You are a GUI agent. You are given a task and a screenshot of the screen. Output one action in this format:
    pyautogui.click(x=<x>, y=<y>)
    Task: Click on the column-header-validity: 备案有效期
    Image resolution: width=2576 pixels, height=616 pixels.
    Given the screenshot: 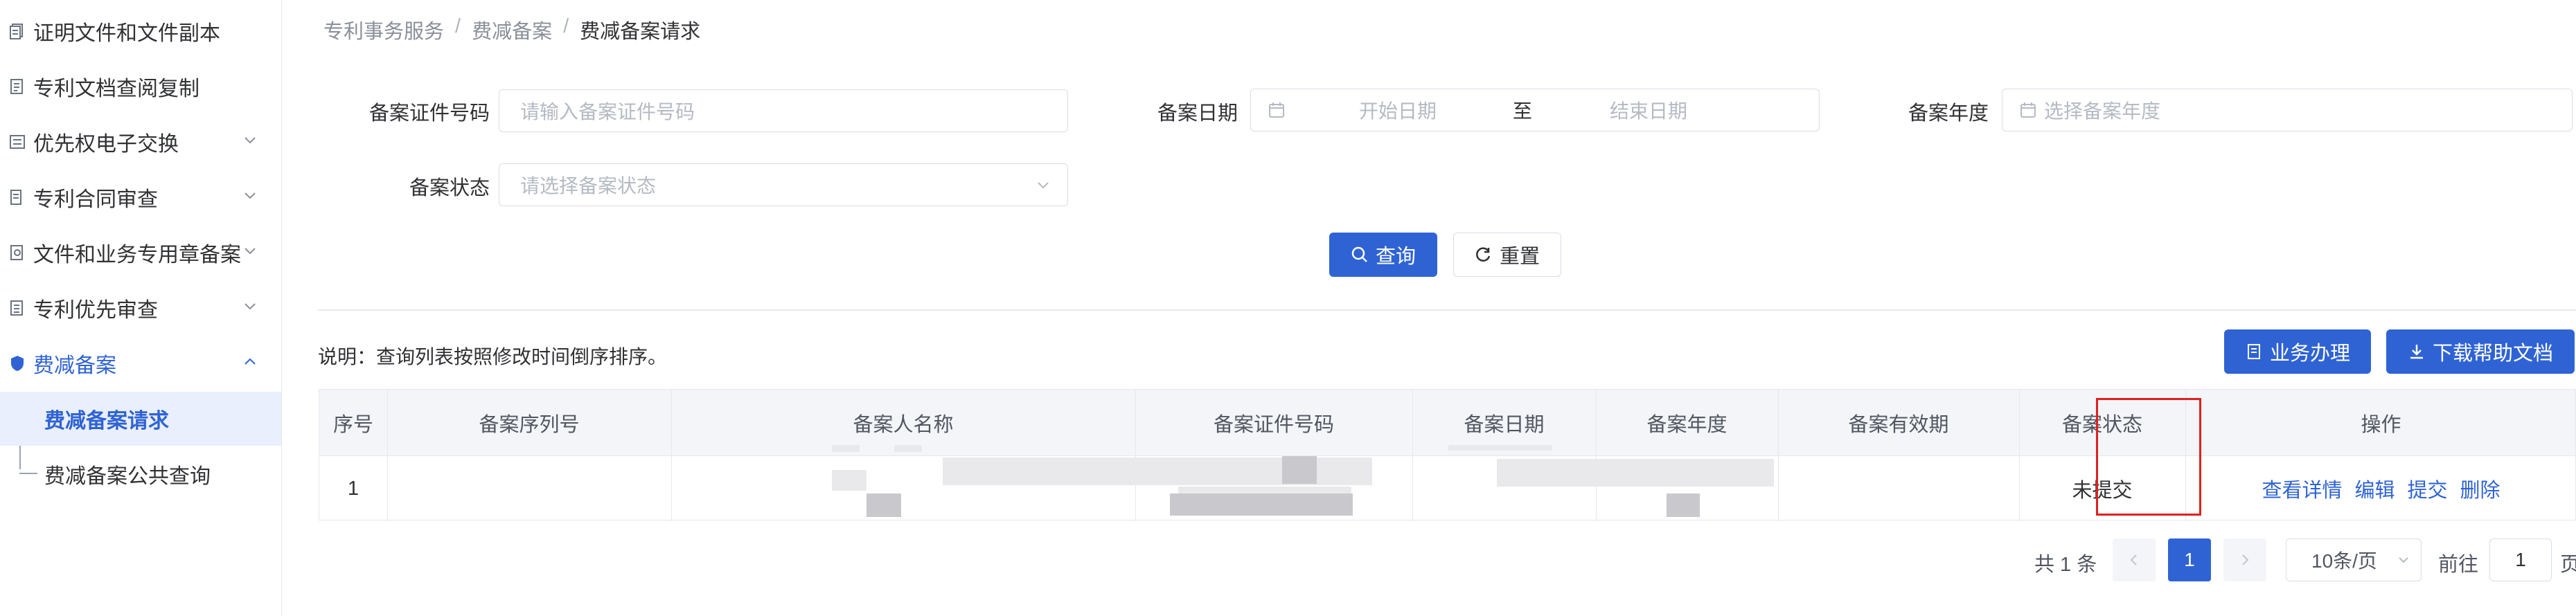 What is the action you would take?
    pyautogui.click(x=1898, y=425)
    